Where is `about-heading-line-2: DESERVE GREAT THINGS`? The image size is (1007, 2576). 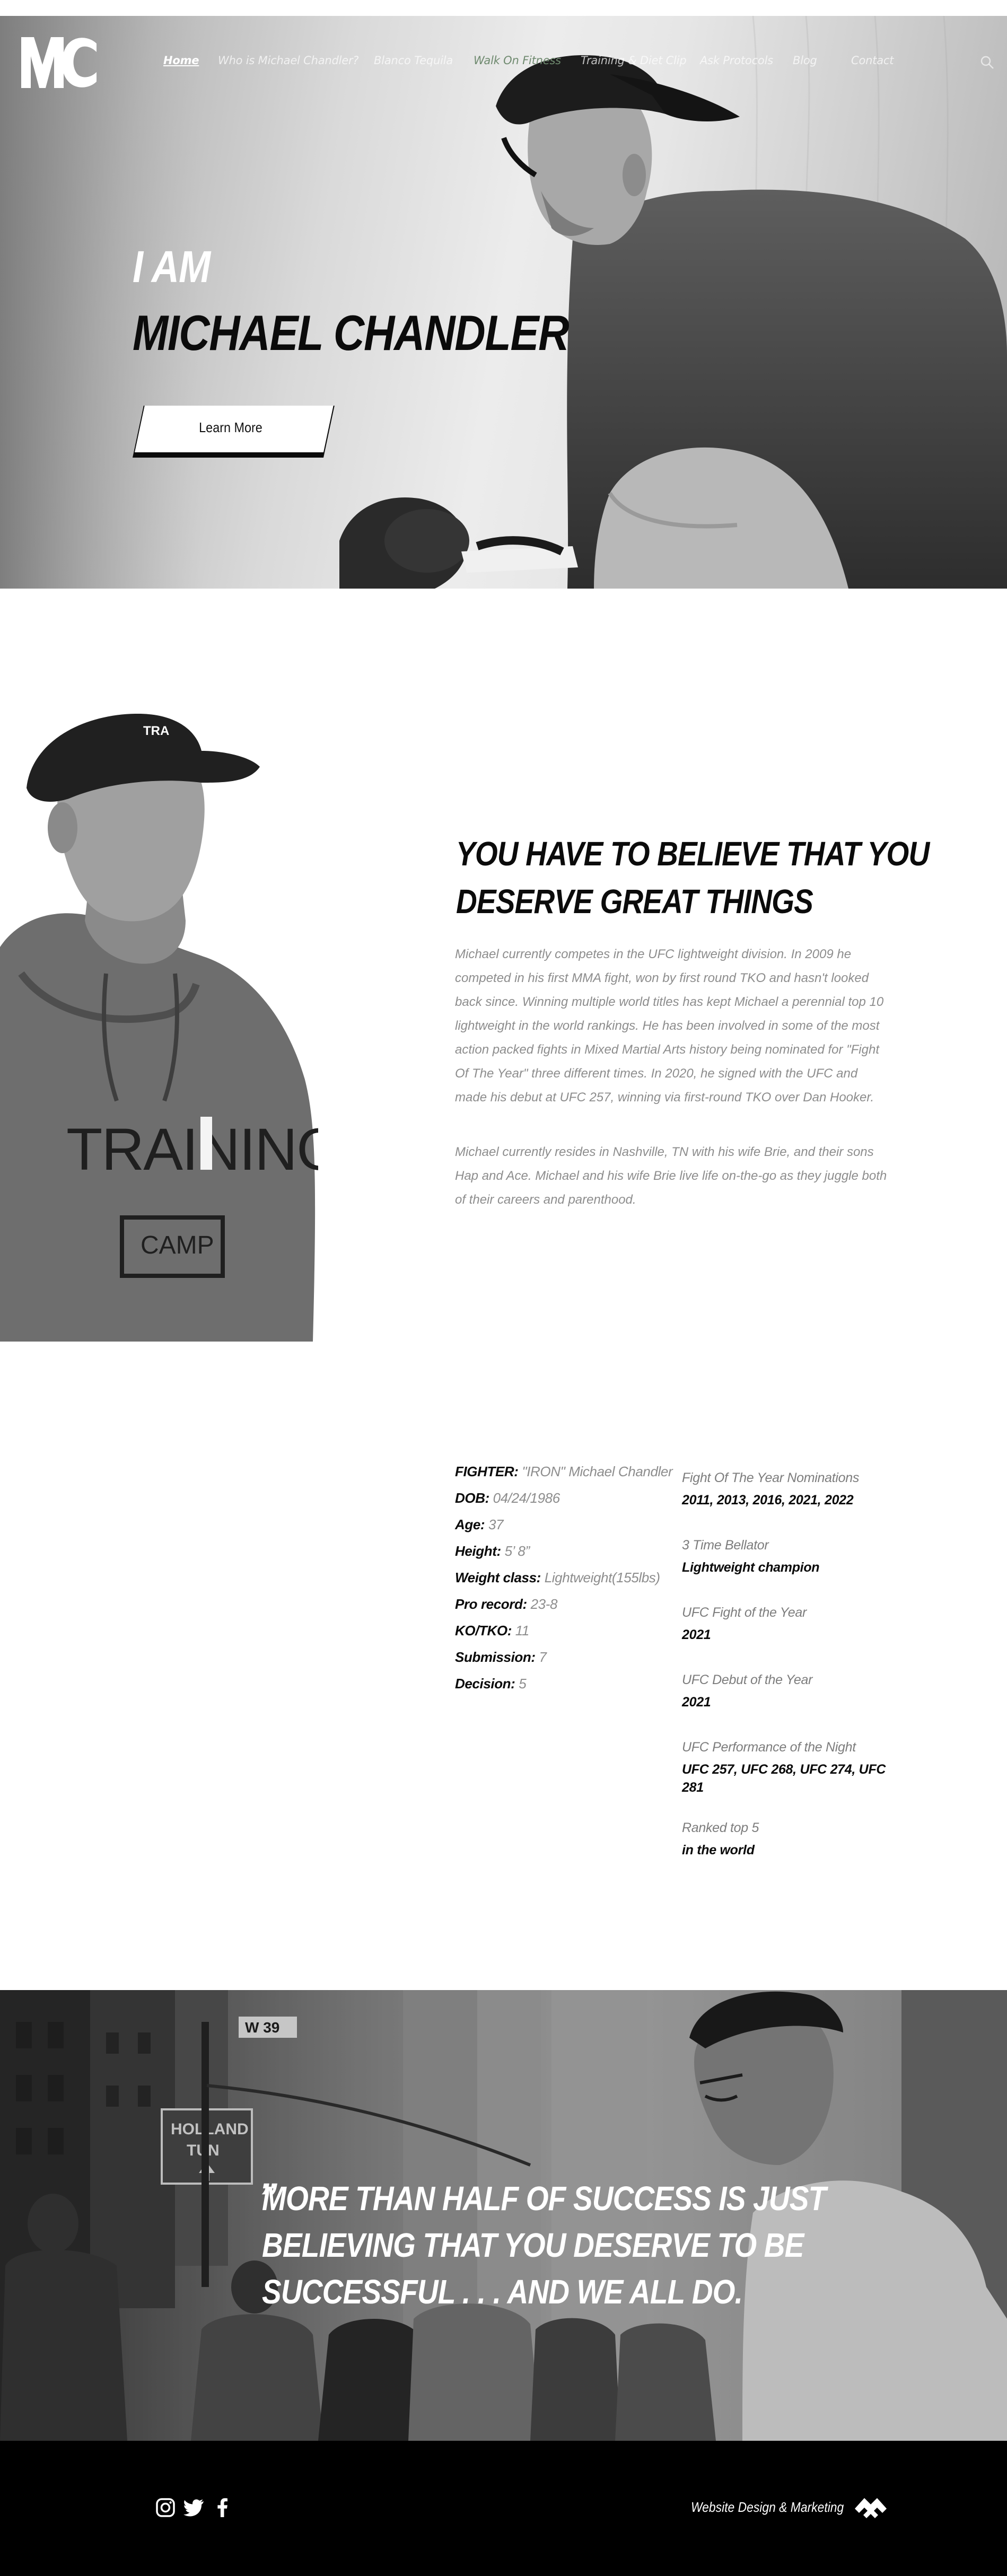
about-heading-line-2: DESERVE GREAT THINGS is located at coordinates (634, 901).